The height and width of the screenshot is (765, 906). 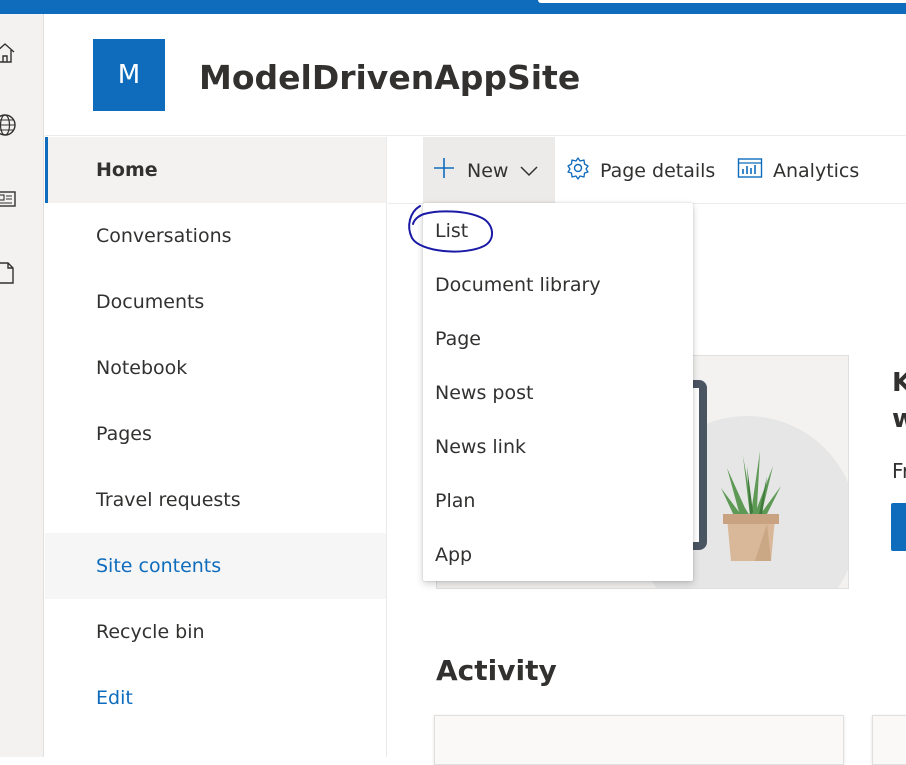 What do you see at coordinates (899, 471) in the screenshot?
I see `welcome-text: Fr` at bounding box center [899, 471].